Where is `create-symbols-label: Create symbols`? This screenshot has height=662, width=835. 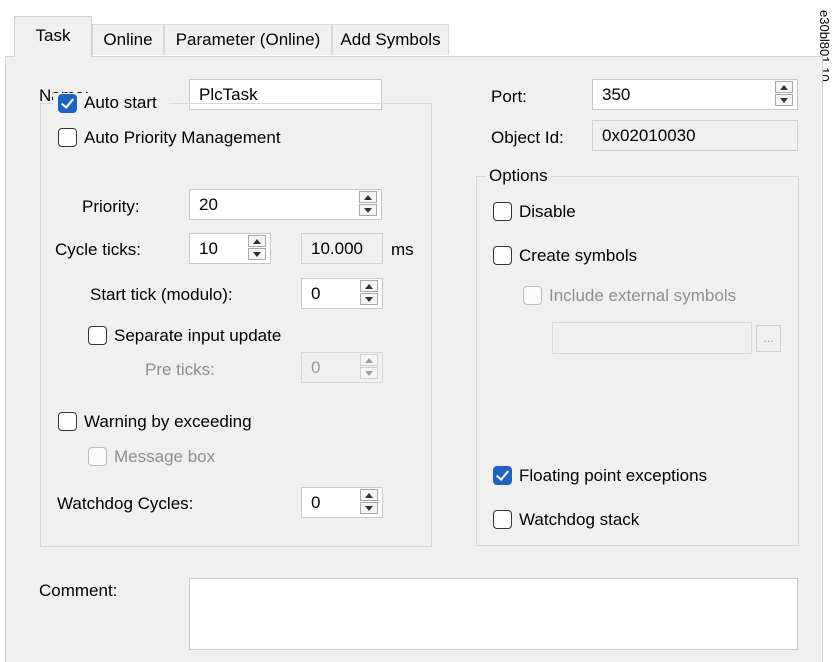
create-symbols-label: Create symbols is located at coordinates (578, 255).